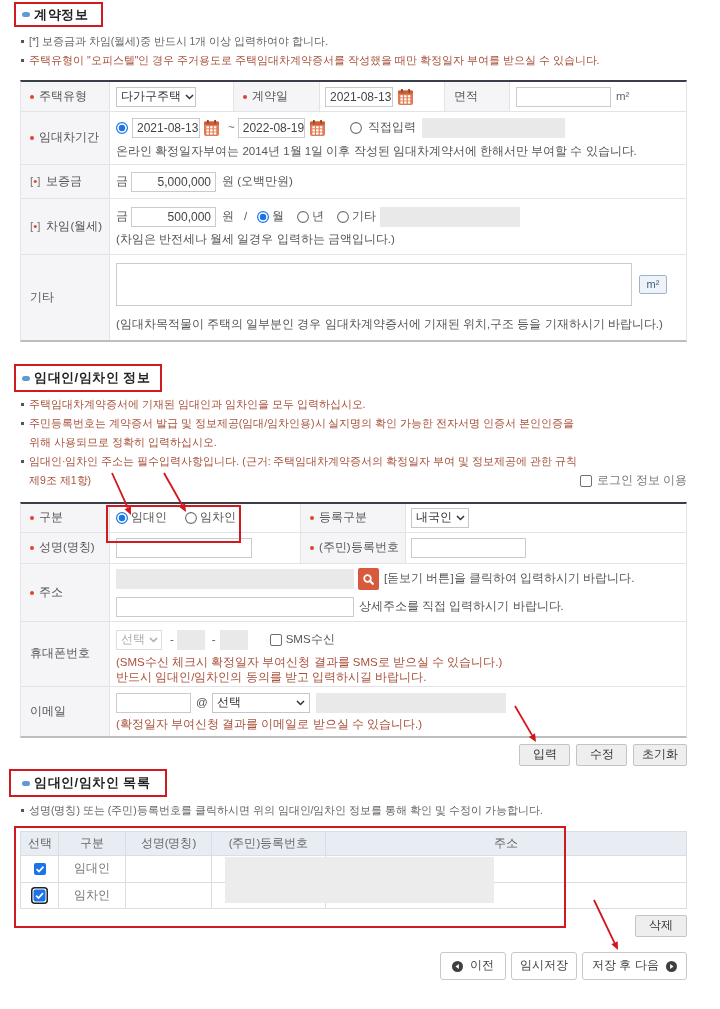 Image resolution: width=720 pixels, height=1009 pixels. I want to click on table-cell-text: 임차인, so click(92, 895).